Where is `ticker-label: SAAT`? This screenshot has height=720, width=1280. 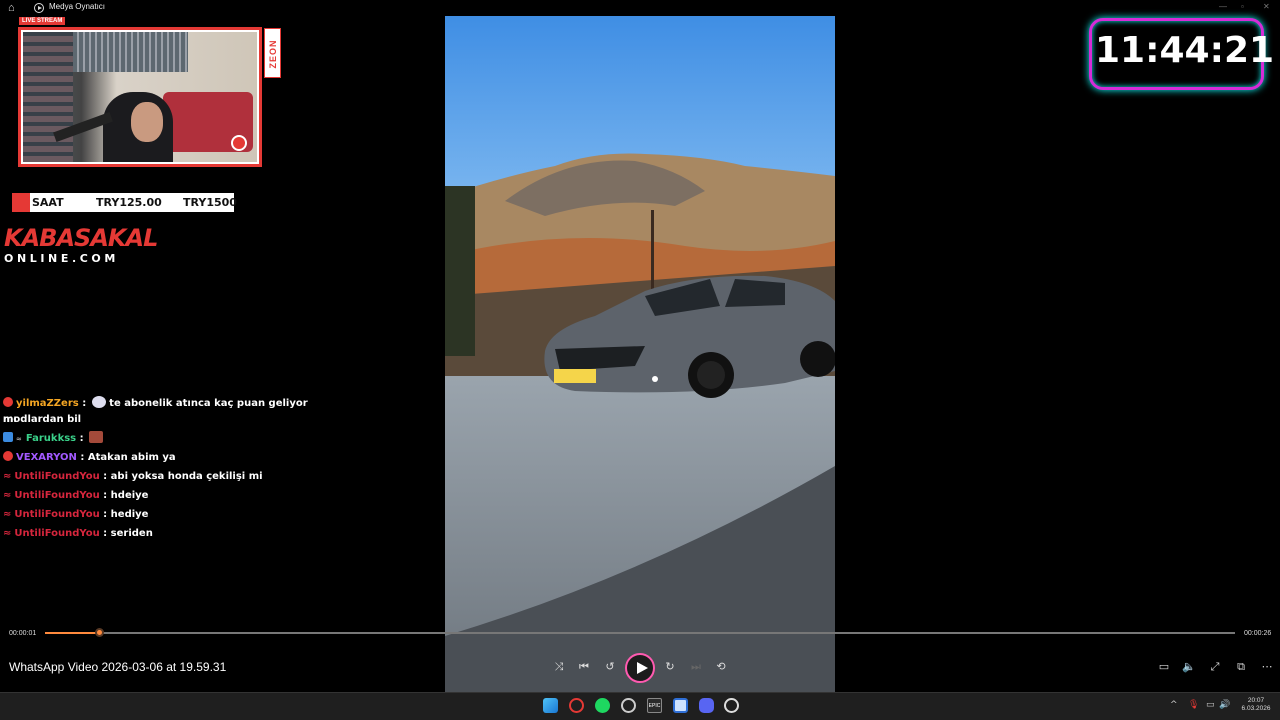 ticker-label: SAAT is located at coordinates (48, 202).